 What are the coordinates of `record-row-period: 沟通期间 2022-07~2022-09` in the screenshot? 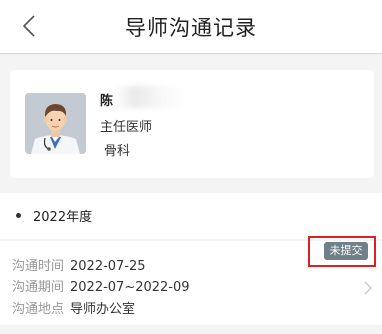 It's located at (101, 285).